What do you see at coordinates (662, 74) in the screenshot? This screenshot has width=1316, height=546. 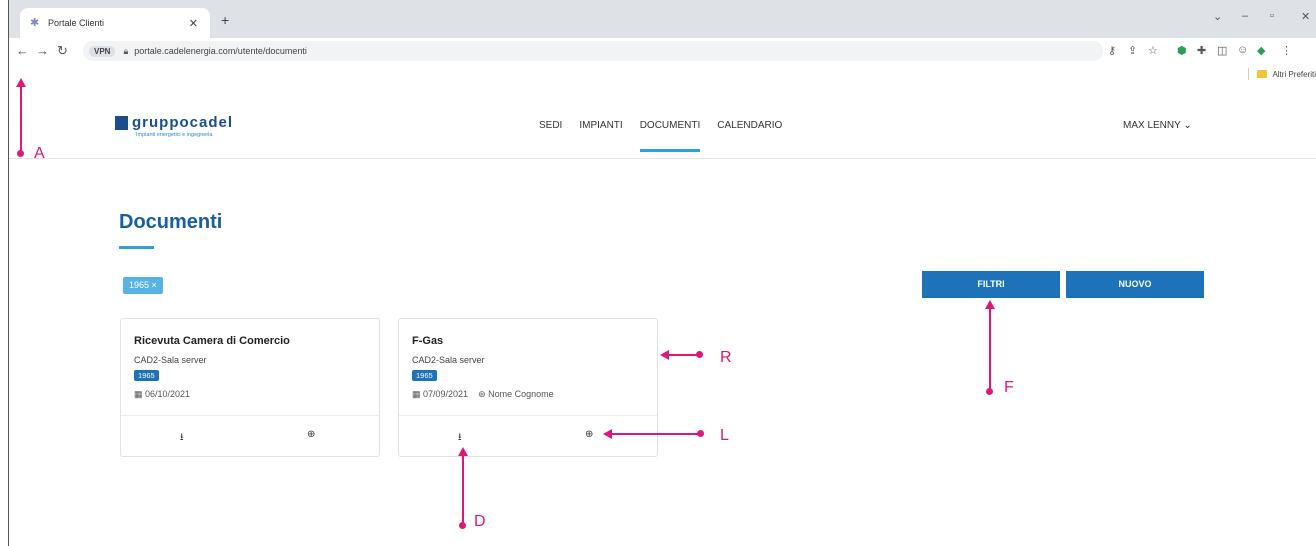 I see `bookmarks-bar: Altri Preferiti` at bounding box center [662, 74].